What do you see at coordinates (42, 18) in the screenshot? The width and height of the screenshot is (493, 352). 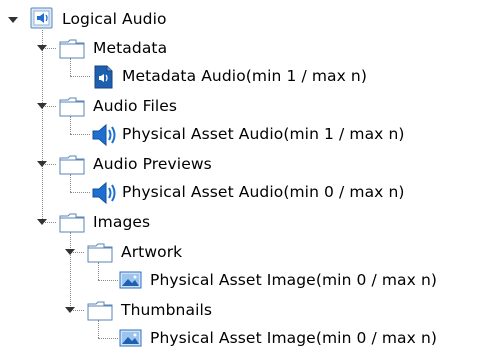 I see `logical-audio-icon` at bounding box center [42, 18].